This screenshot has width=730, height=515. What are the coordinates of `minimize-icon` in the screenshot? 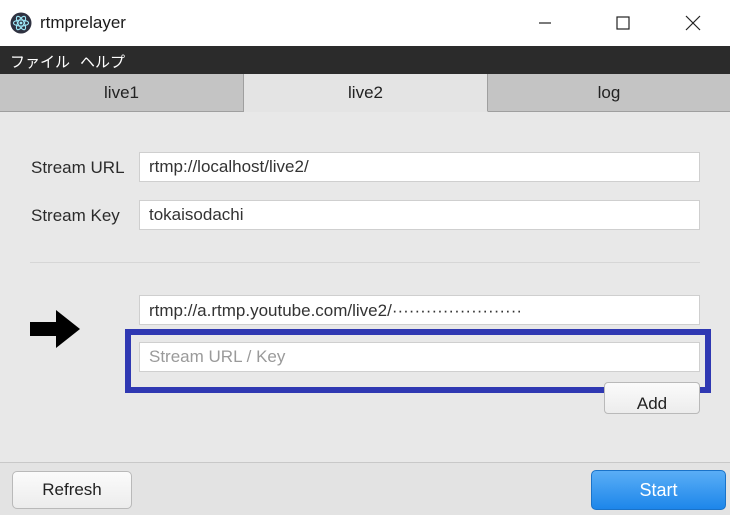 It's located at (545, 23).